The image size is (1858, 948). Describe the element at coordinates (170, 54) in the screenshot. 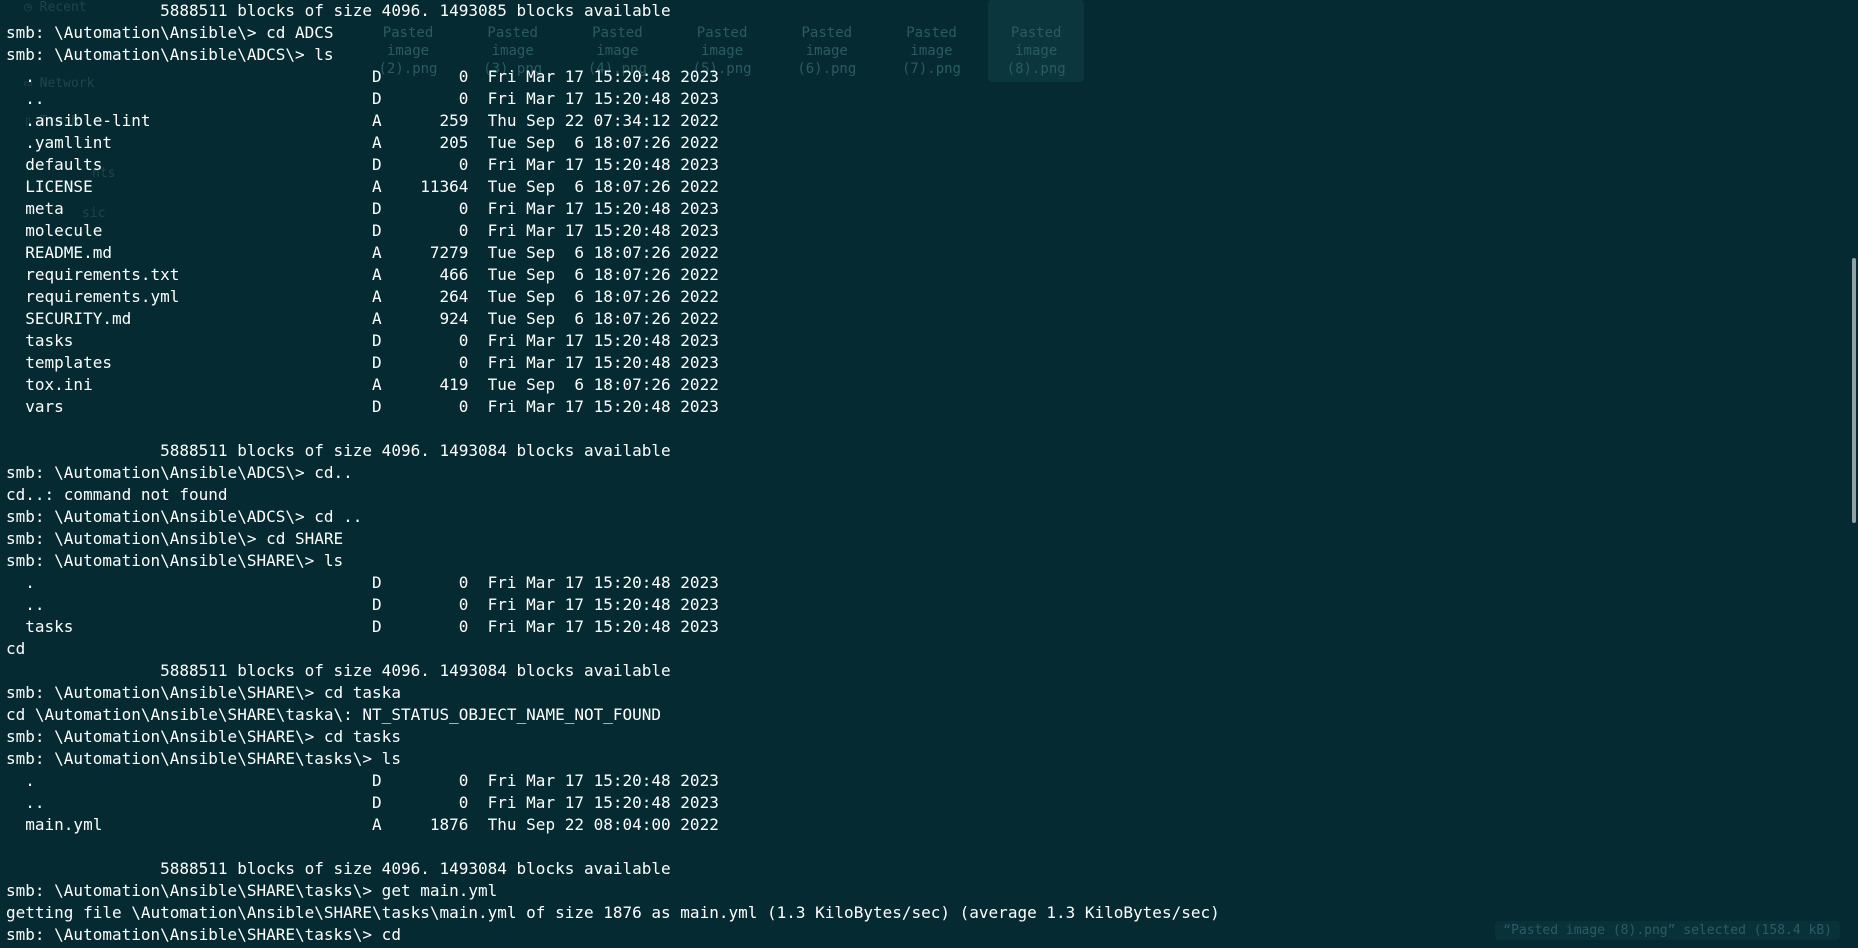

I see `terminal-line: smb: \Automation\Ansible\ADCS\> ls` at that location.